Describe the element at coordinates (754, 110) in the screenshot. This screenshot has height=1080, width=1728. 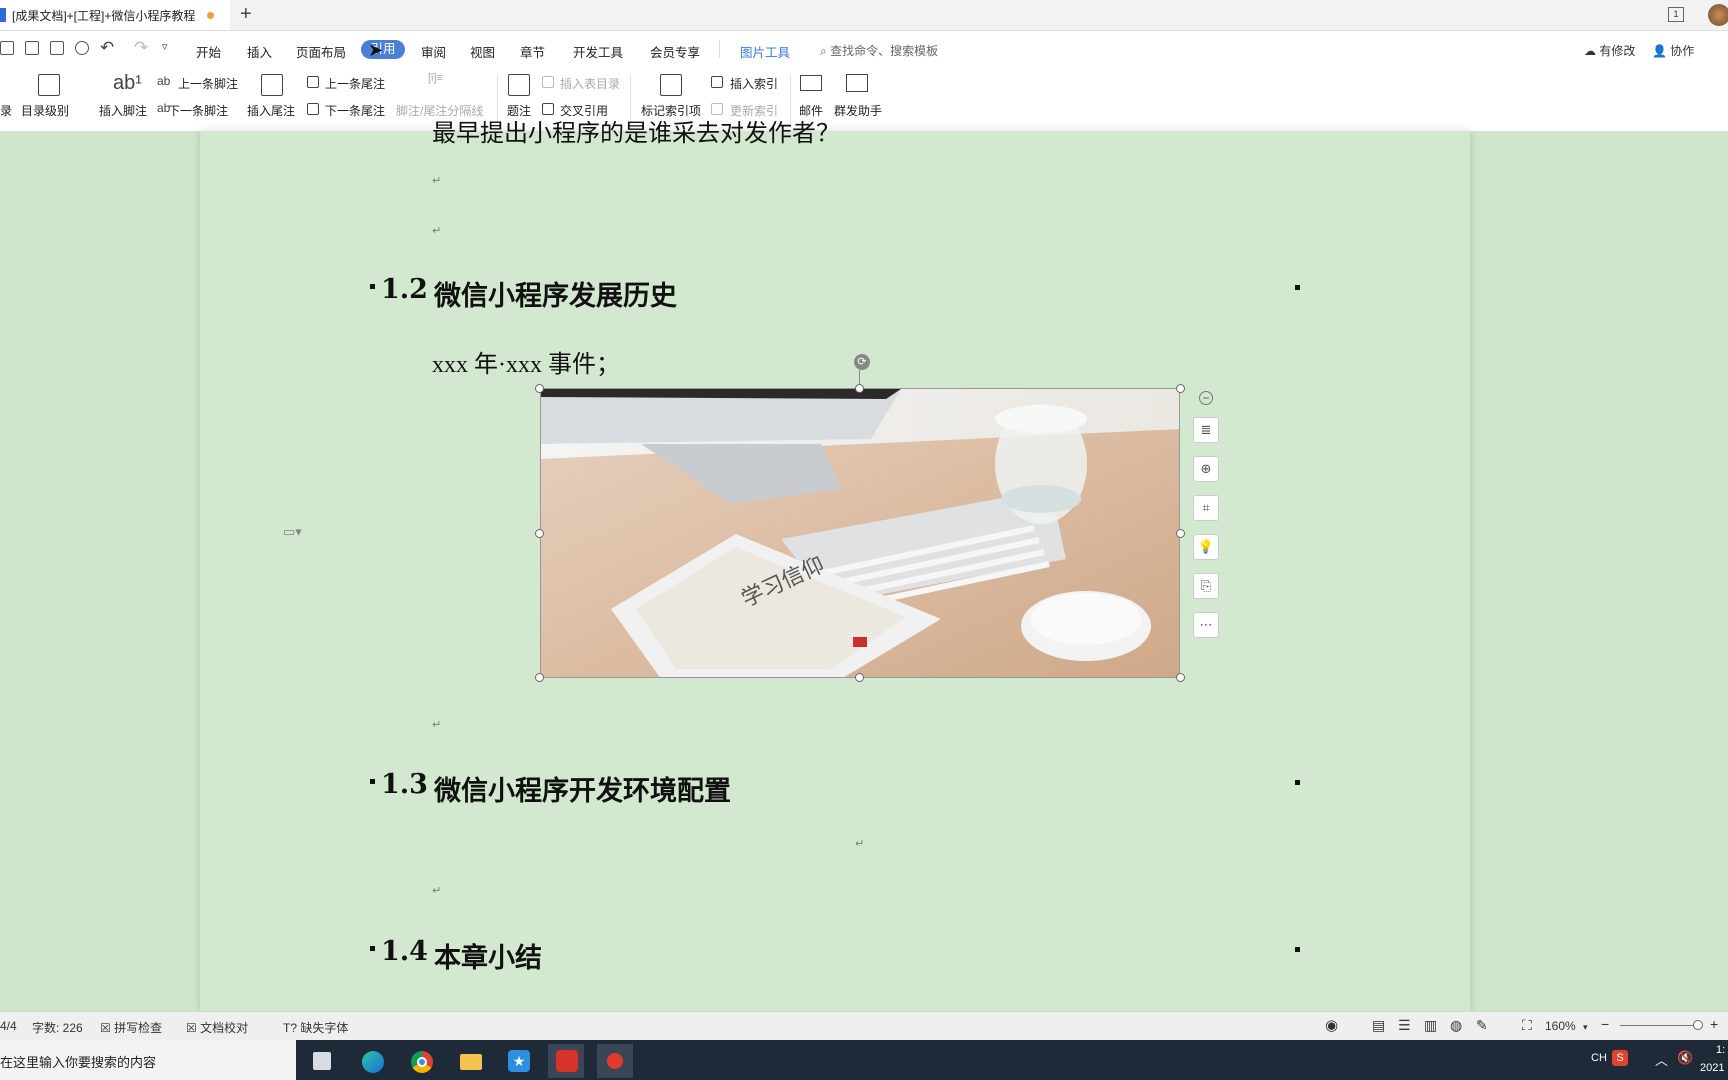
I see `update-index-button: 更新索引` at that location.